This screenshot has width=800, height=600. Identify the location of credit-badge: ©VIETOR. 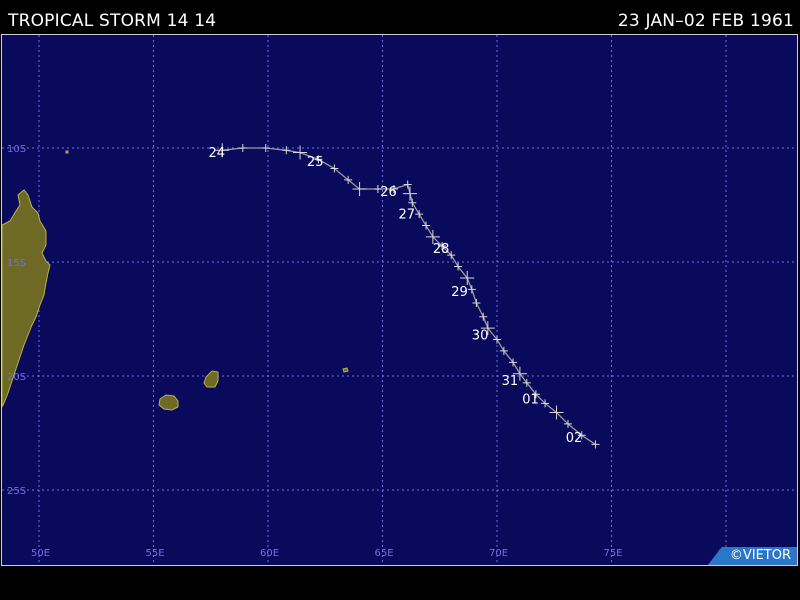
(752, 556).